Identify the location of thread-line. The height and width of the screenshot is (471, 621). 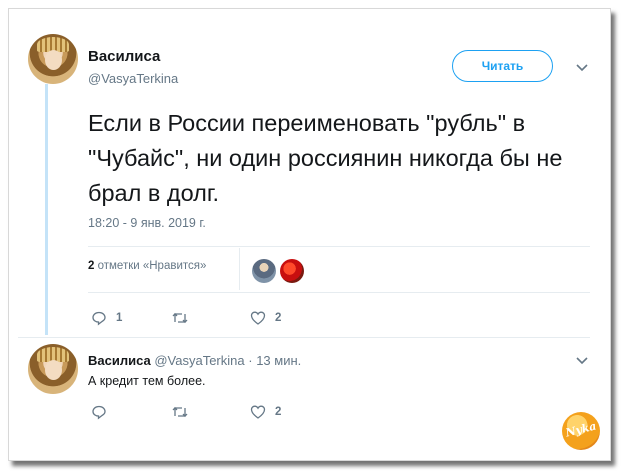
(46, 209).